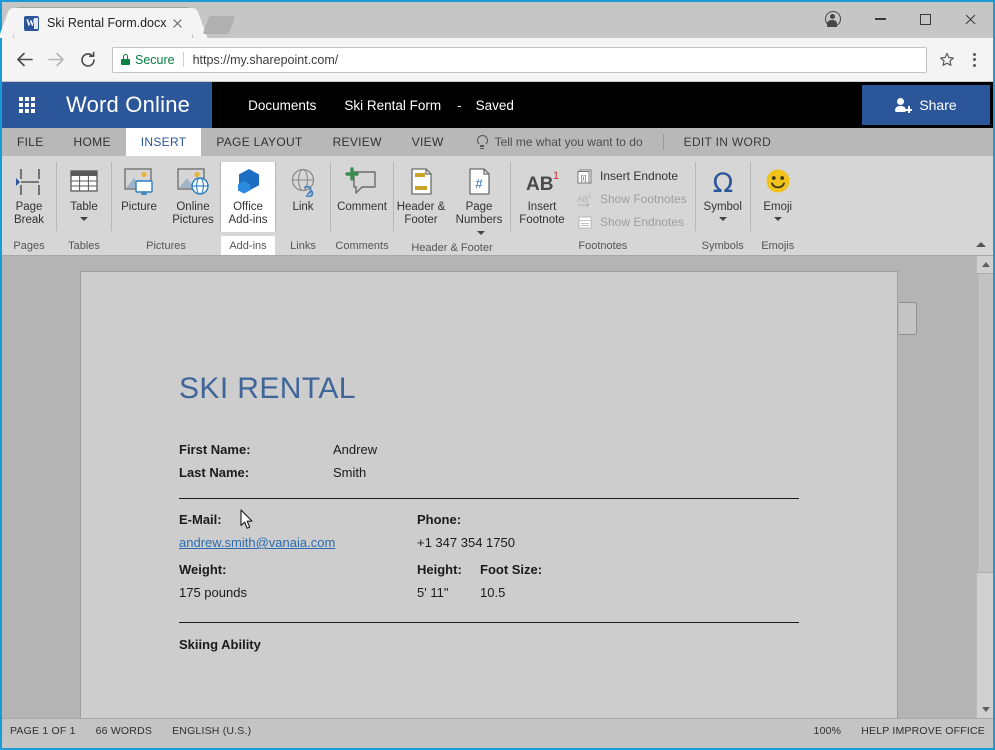 The height and width of the screenshot is (750, 995). What do you see at coordinates (84, 245) in the screenshot?
I see `group-label-tables: Tables` at bounding box center [84, 245].